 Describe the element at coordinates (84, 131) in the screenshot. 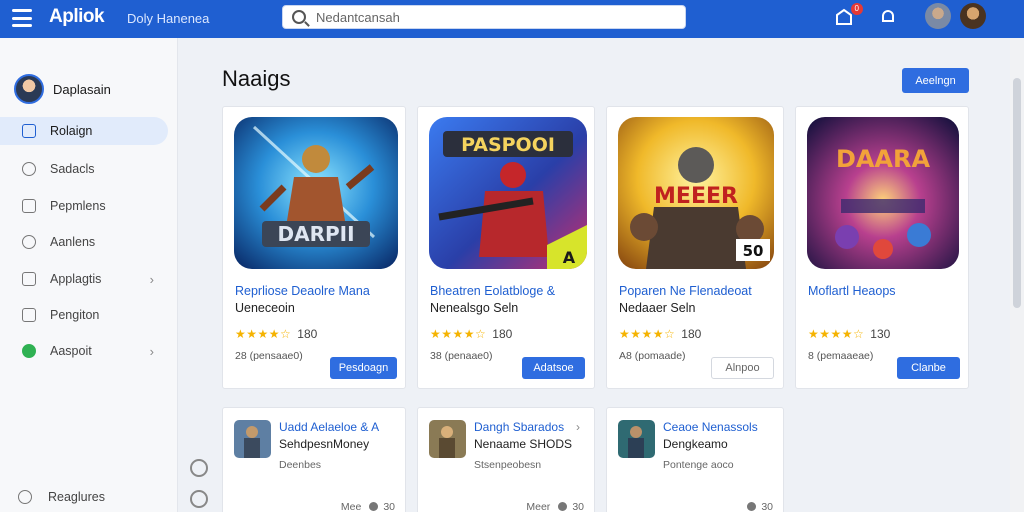

I see `sidebar-item-0: Rolaign` at that location.